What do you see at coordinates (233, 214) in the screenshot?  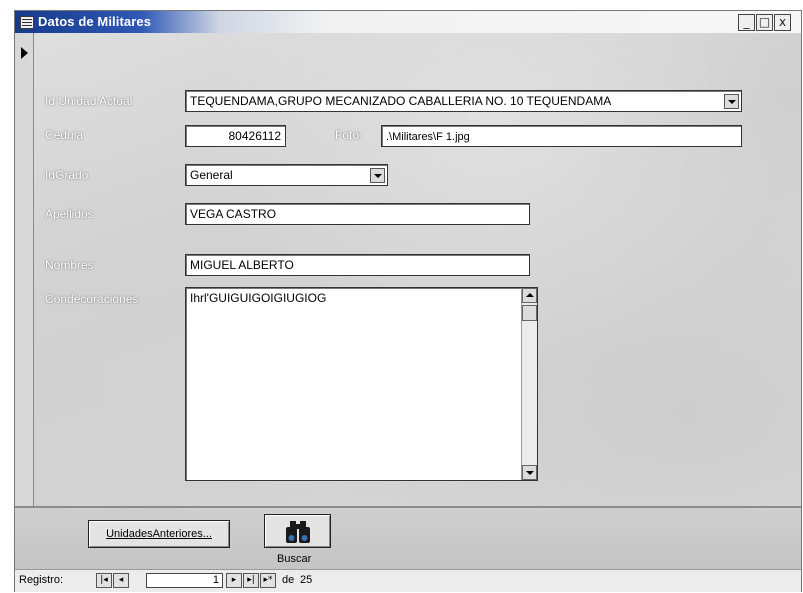 I see `apellidos-value: VEGA CASTRO` at bounding box center [233, 214].